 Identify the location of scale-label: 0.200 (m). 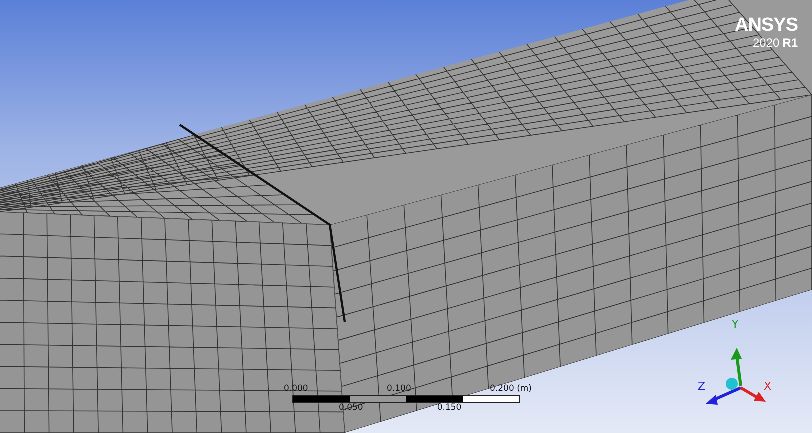
(511, 389).